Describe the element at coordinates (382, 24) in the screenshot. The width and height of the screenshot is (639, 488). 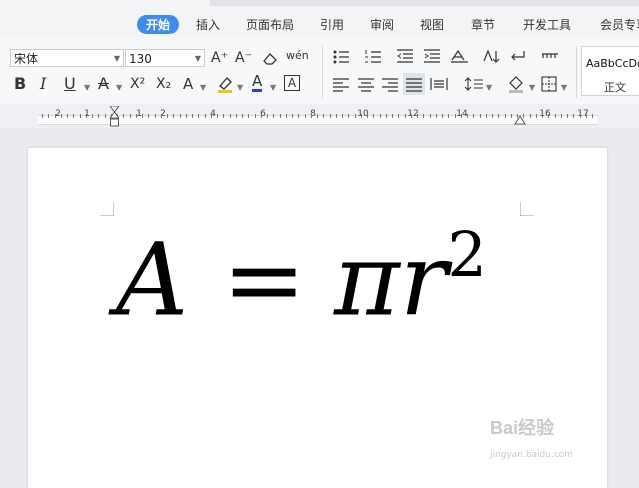
I see `tab-review: 审阅` at that location.